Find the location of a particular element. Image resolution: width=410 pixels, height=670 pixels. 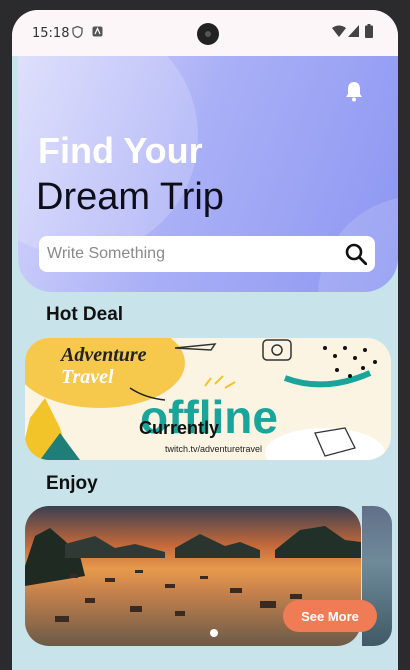

wifi-icon is located at coordinates (339, 32).